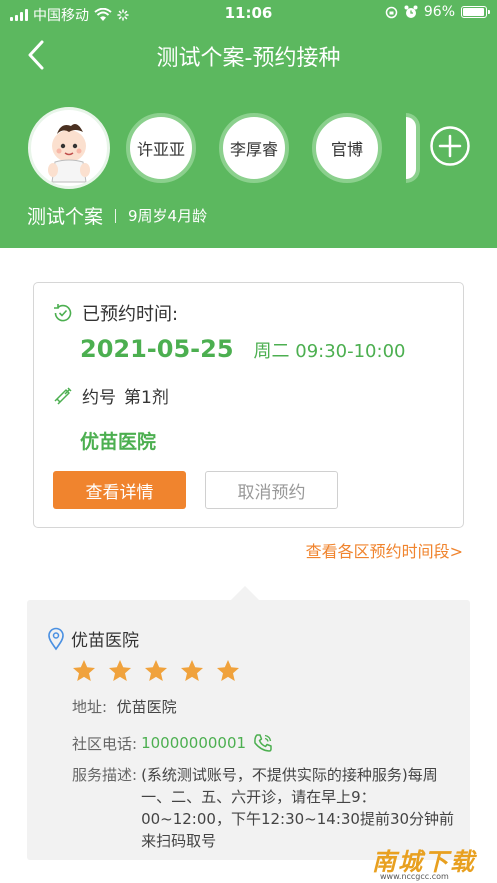 Image resolution: width=497 pixels, height=883 pixels. I want to click on address-label: 地址:, so click(90, 707).